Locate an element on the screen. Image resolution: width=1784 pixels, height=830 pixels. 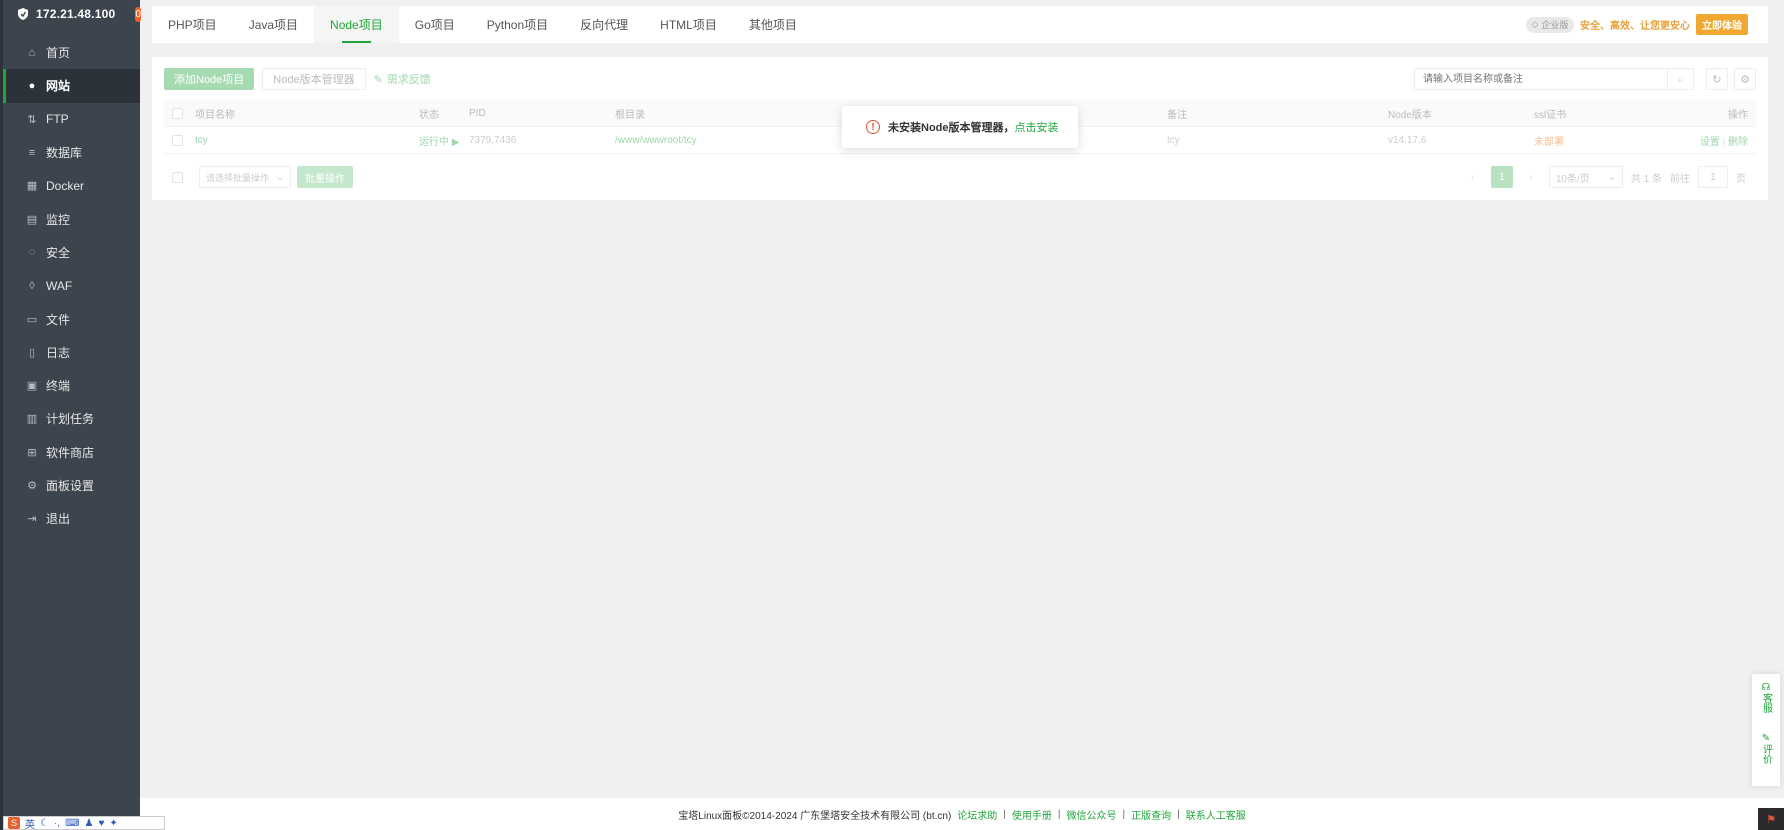
sidebar-item-label: WAF is located at coordinates (59, 285).